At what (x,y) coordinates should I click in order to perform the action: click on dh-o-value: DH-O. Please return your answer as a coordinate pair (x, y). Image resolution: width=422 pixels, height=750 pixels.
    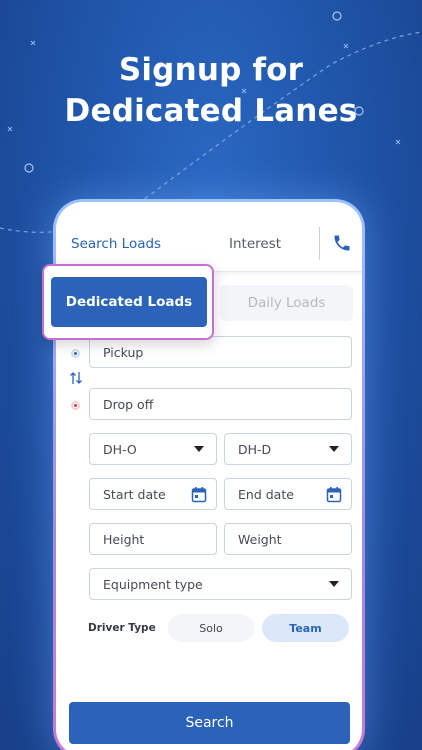
    Looking at the image, I should click on (120, 449).